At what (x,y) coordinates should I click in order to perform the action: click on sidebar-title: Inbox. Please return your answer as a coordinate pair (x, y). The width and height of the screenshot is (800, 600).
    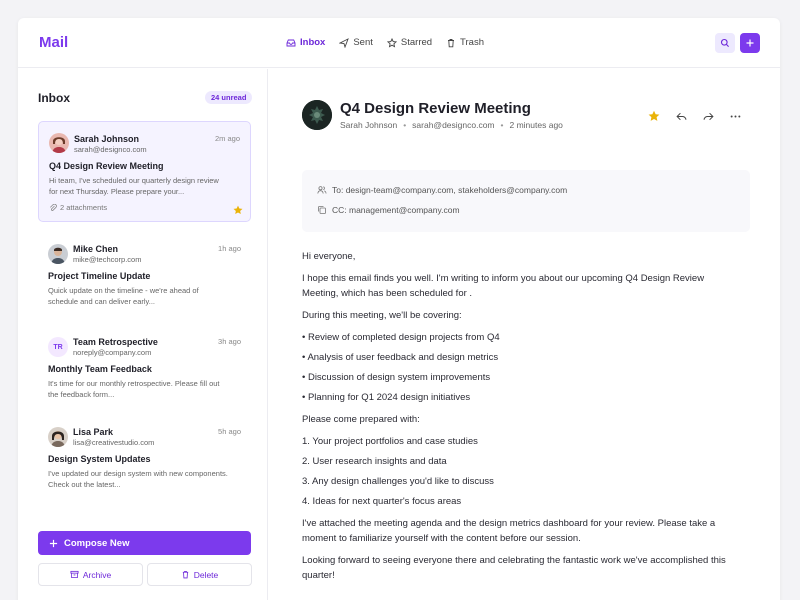
    Looking at the image, I should click on (54, 98).